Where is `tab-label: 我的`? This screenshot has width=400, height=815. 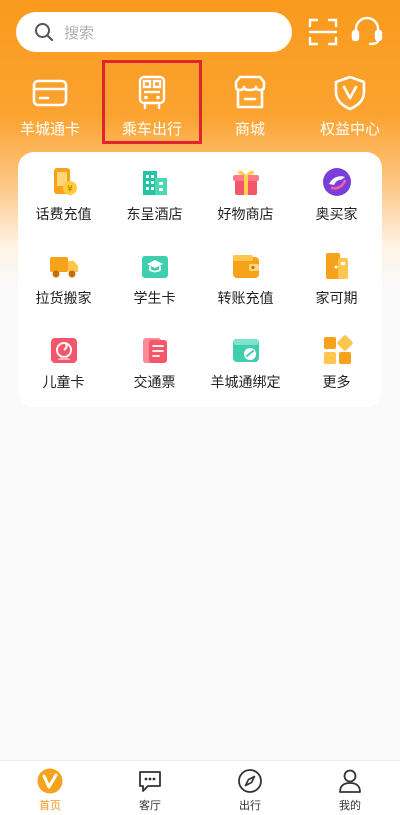 tab-label: 我的 is located at coordinates (350, 805).